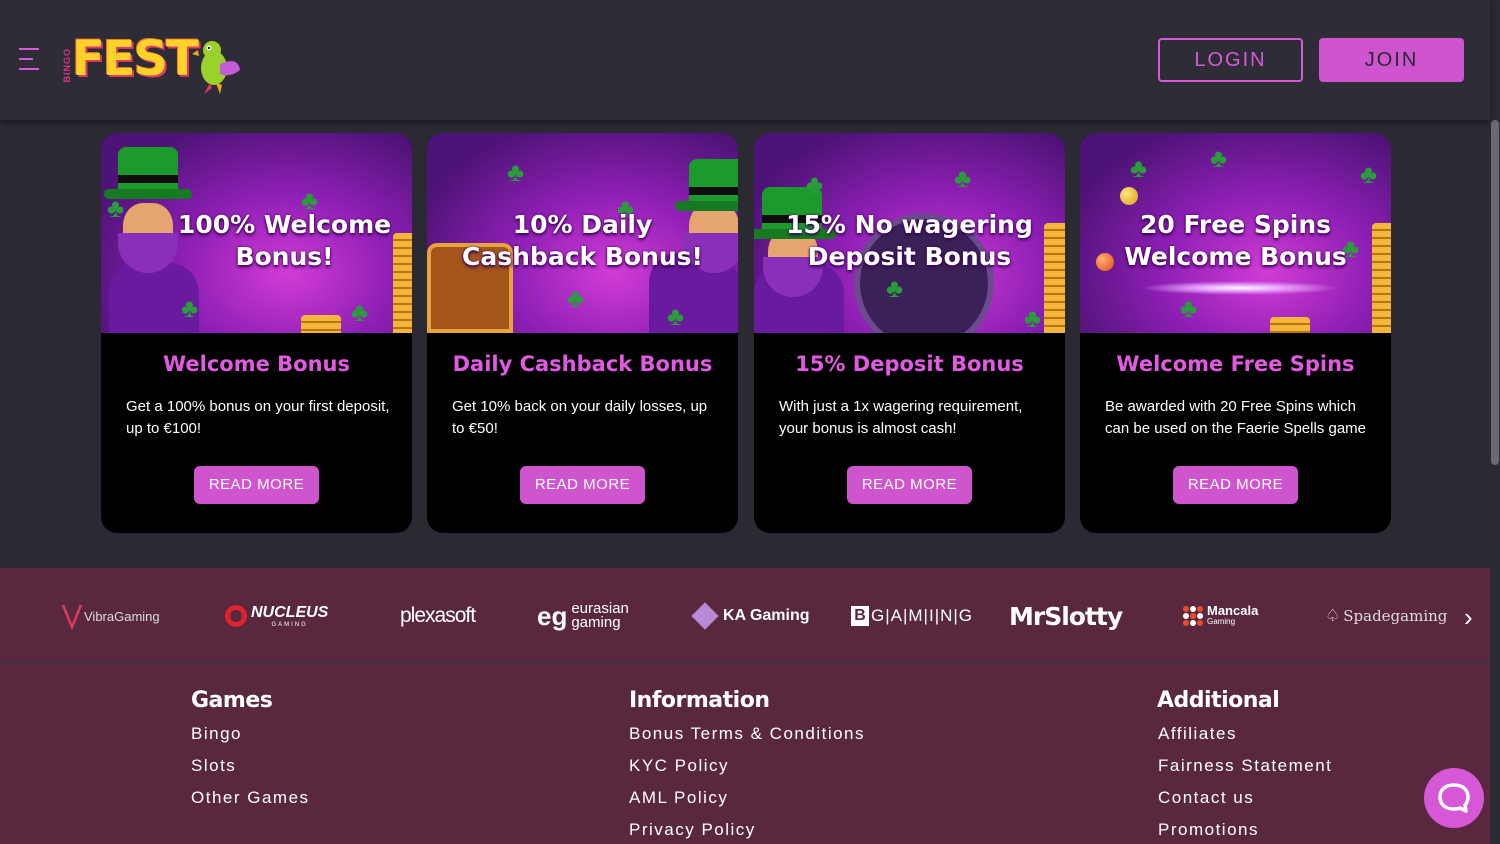  Describe the element at coordinates (236, 616) in the screenshot. I see `nucleus-logo-icon` at that location.